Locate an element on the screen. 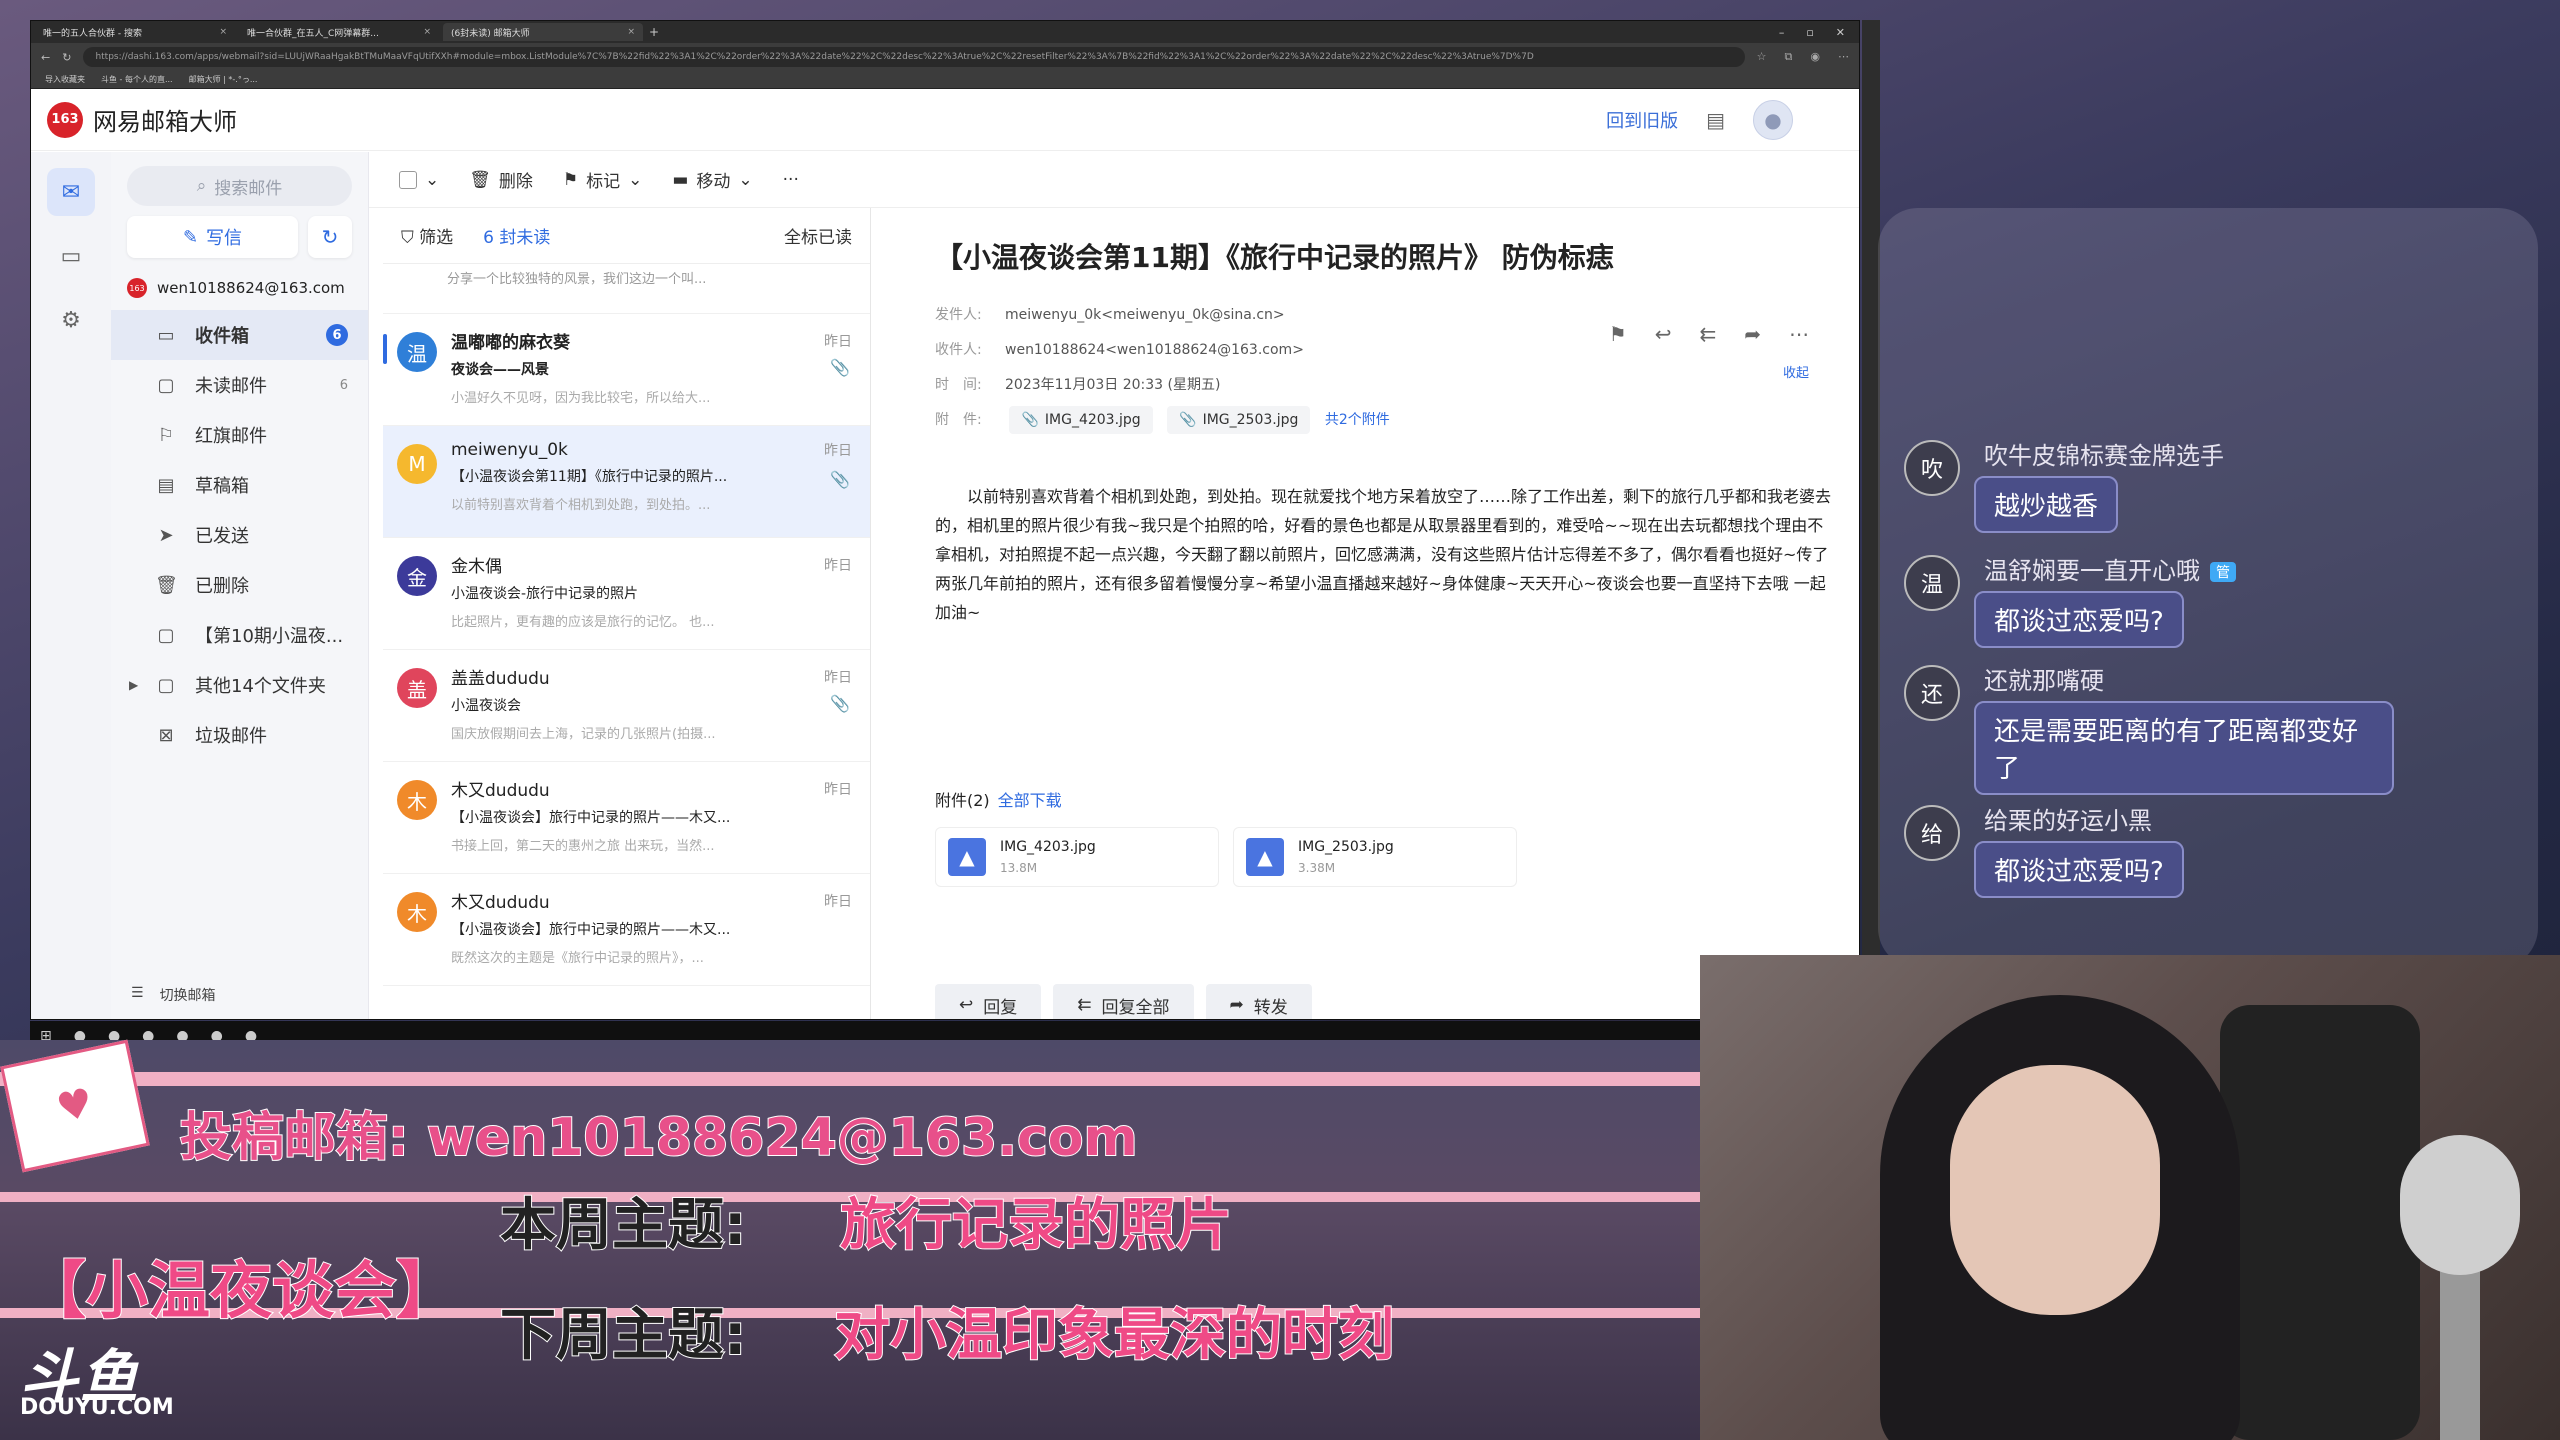  refresh-button: ↻ is located at coordinates (330, 237).